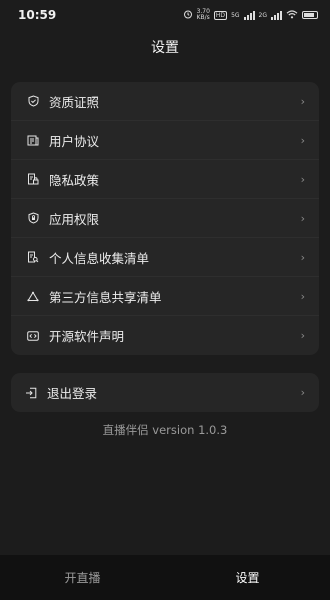 The width and height of the screenshot is (330, 600). I want to click on wifi-icon, so click(292, 15).